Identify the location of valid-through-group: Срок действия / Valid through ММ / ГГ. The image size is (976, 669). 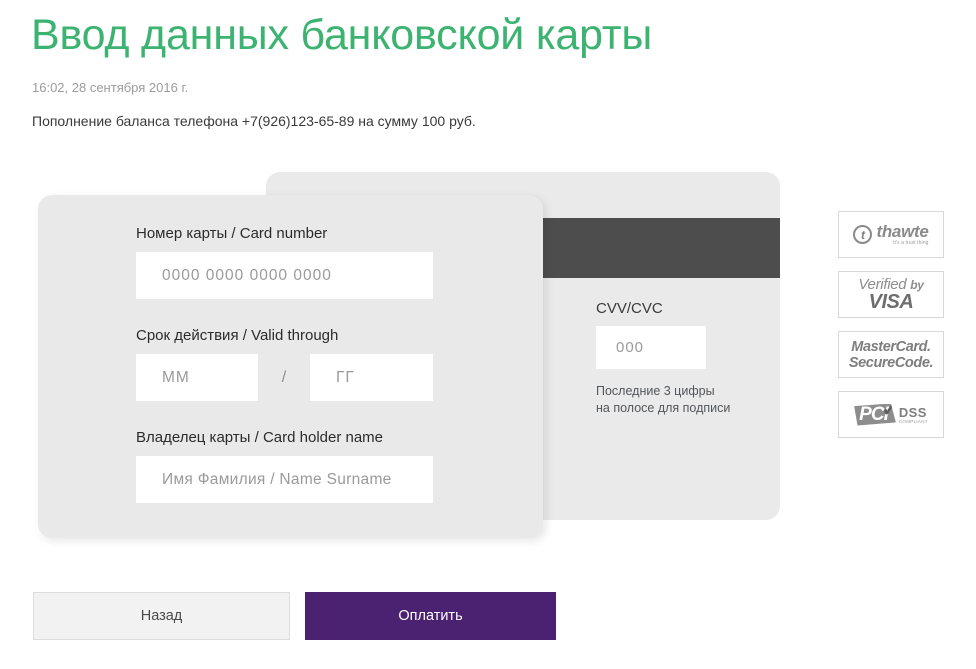
(284, 364).